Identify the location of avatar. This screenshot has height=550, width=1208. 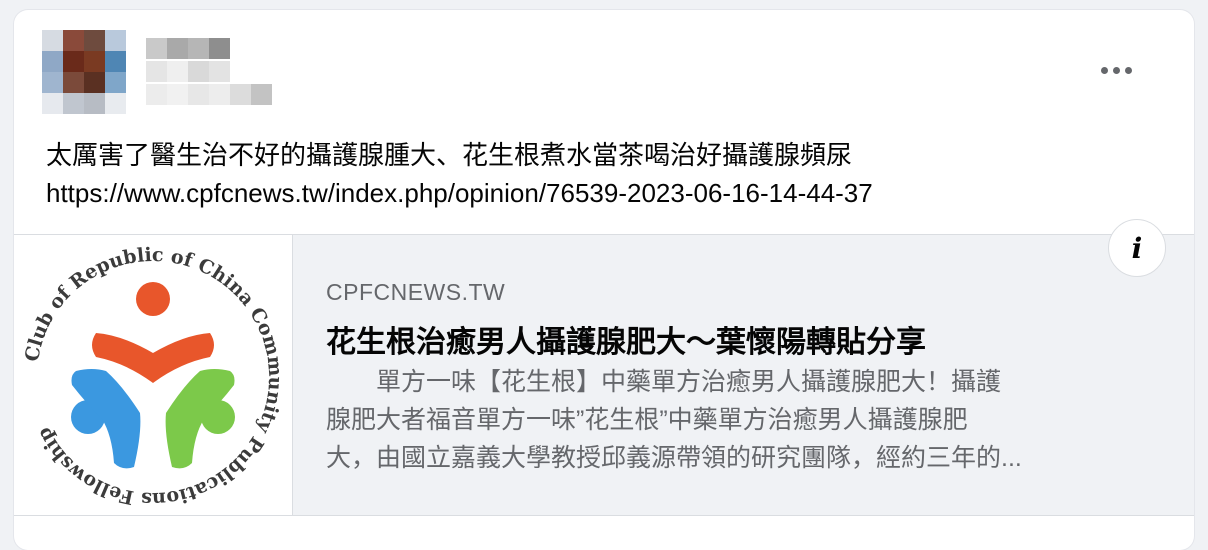
(84, 72).